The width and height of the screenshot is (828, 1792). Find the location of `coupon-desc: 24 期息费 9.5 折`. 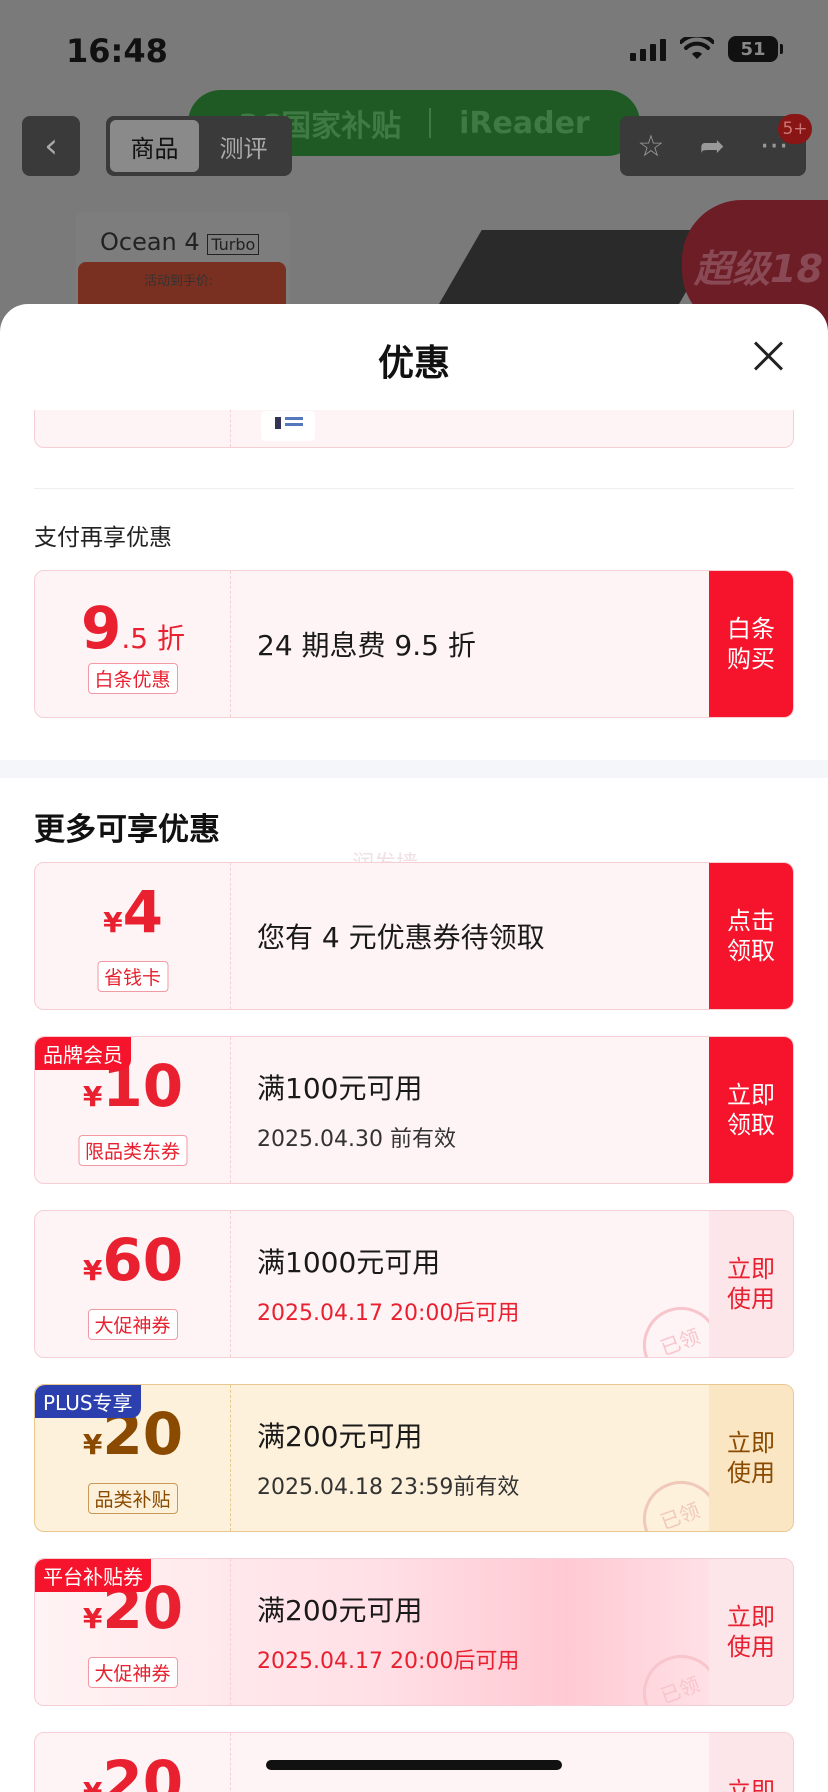

coupon-desc: 24 期息费 9.5 折 is located at coordinates (366, 645).